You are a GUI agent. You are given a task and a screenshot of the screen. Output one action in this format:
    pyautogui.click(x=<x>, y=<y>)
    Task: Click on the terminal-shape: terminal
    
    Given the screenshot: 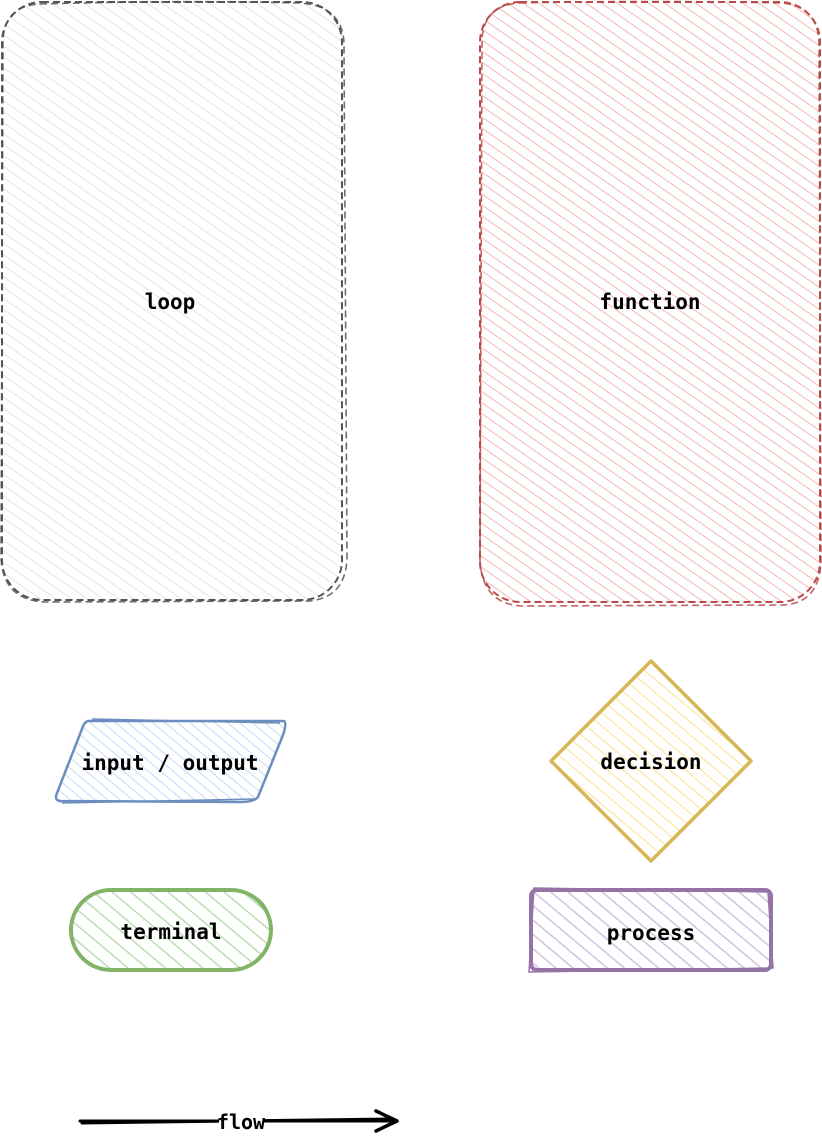 What is the action you would take?
    pyautogui.click(x=171, y=930)
    